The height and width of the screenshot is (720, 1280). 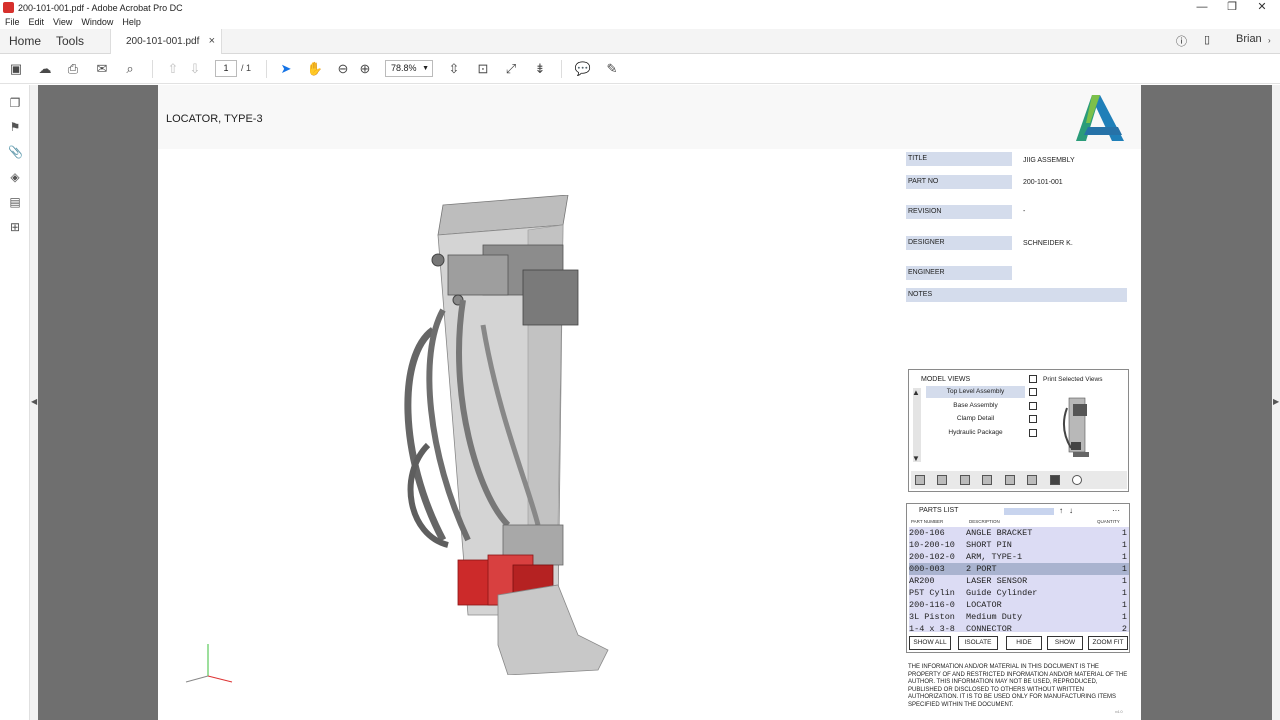 What do you see at coordinates (917, 425) in the screenshot?
I see `model-views-scrollbar` at bounding box center [917, 425].